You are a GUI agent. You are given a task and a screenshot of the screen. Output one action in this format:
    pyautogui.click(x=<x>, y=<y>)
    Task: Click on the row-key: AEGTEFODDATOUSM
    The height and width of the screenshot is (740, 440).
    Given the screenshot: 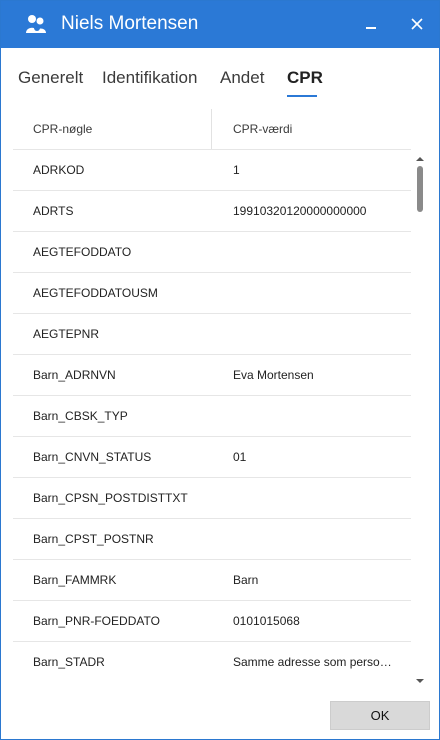 What is the action you would take?
    pyautogui.click(x=95, y=293)
    